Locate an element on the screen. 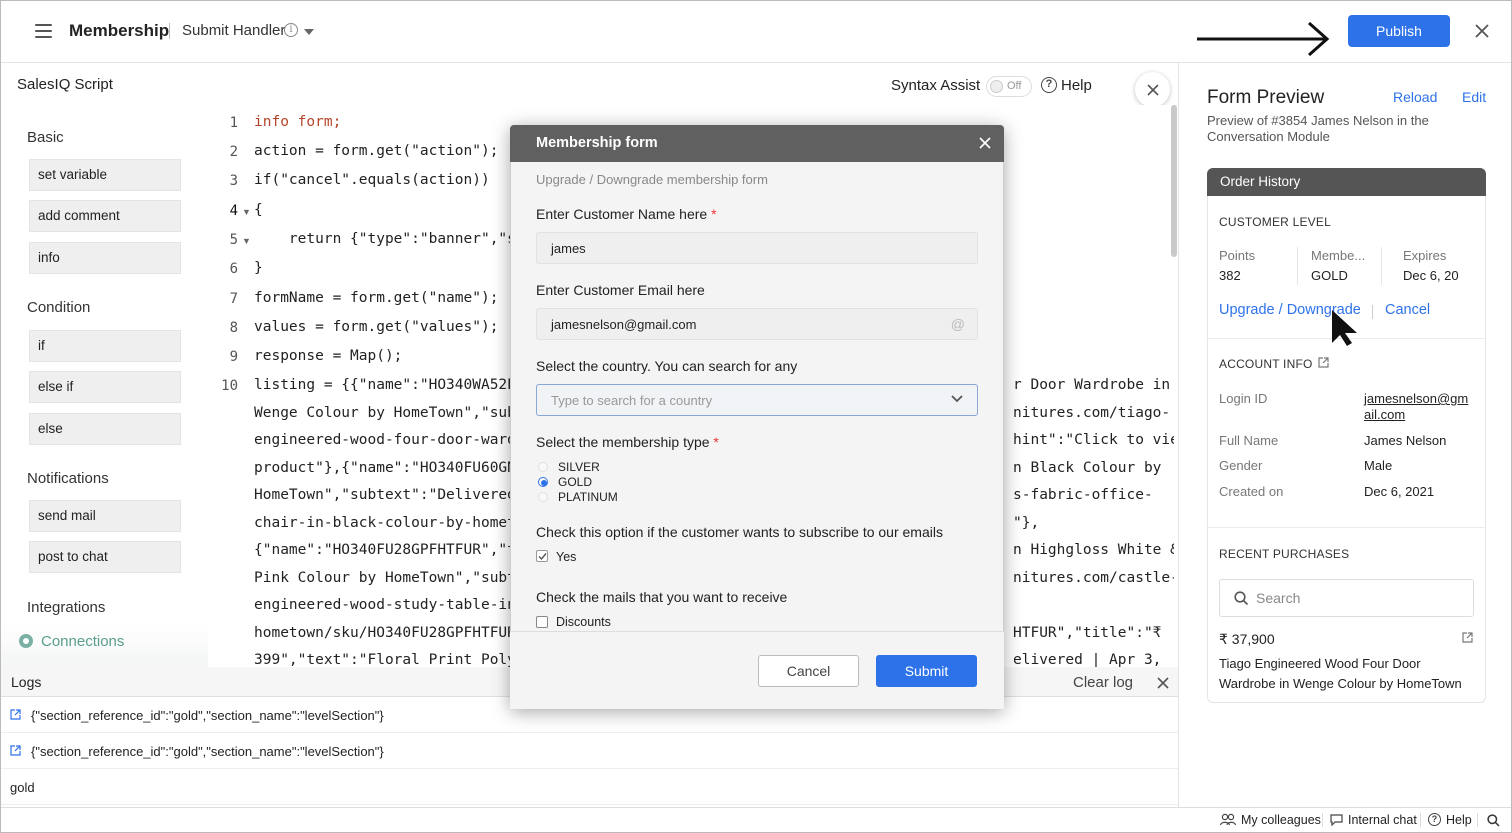 The width and height of the screenshot is (1512, 833). search-icon is located at coordinates (1493, 820).